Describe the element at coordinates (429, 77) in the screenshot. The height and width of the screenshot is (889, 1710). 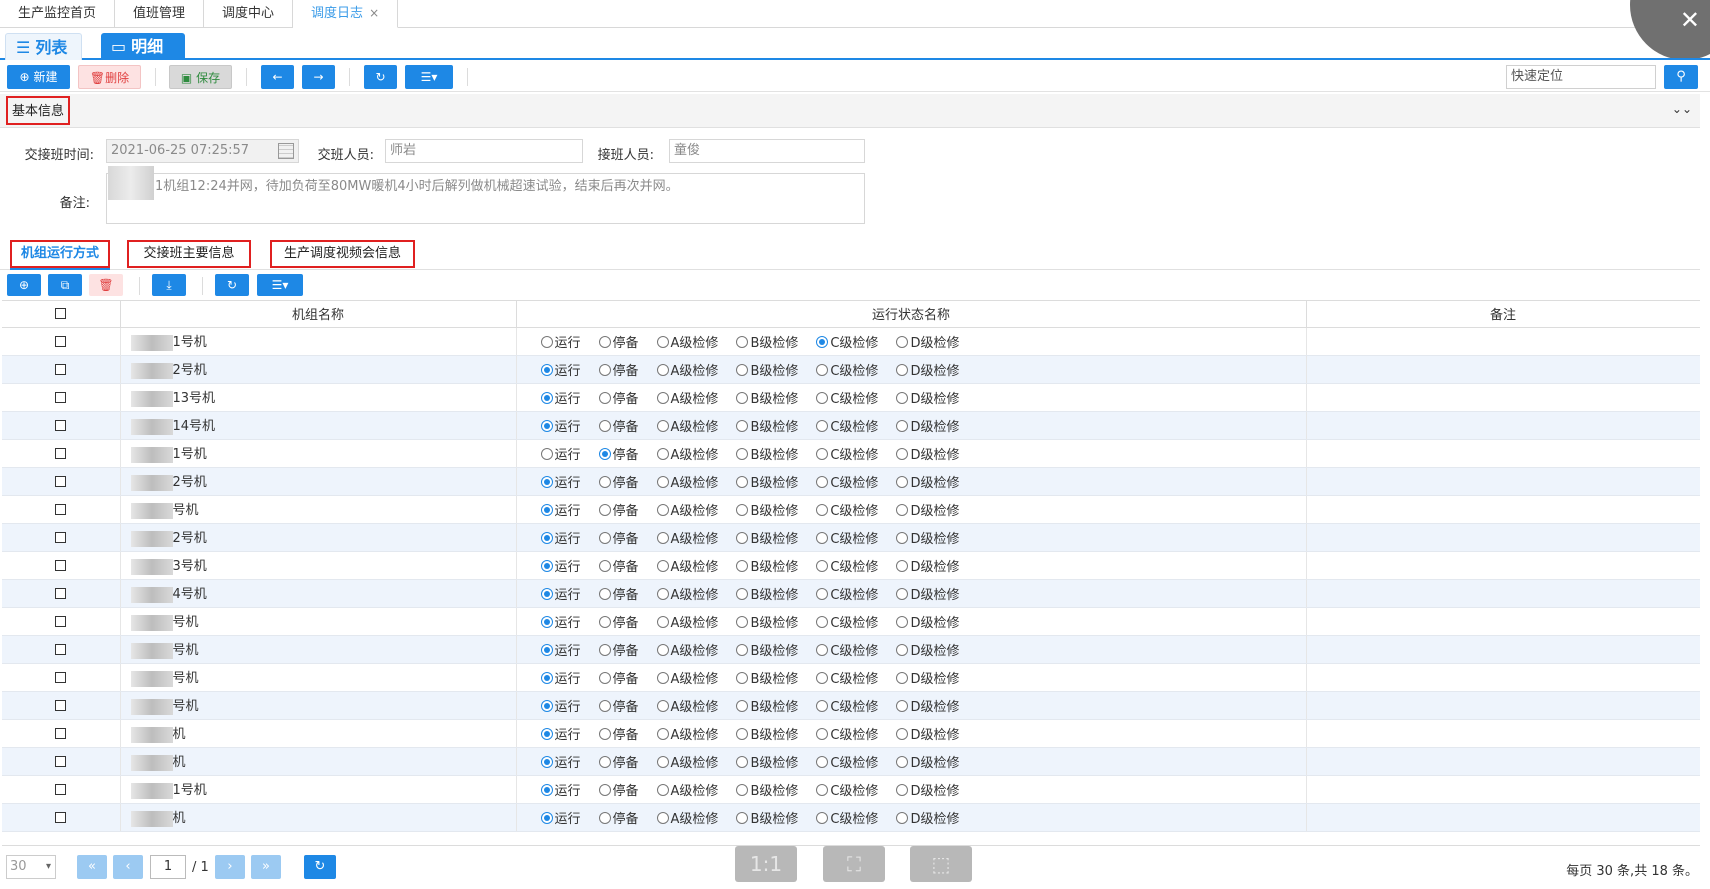
I see `more-menu-button: ☰▾` at that location.